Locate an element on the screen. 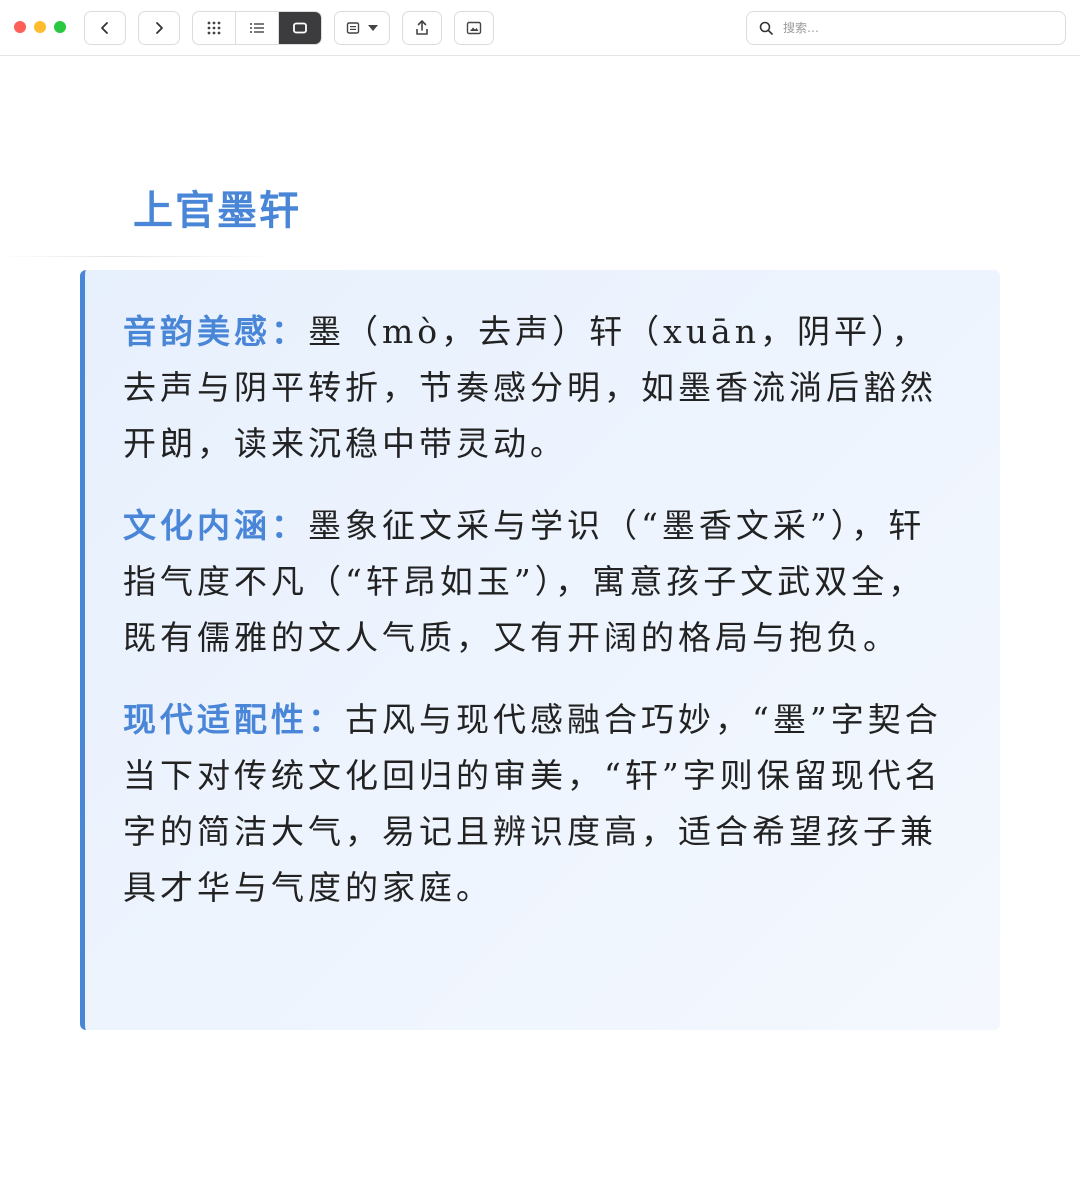  list-icon is located at coordinates (257, 28).